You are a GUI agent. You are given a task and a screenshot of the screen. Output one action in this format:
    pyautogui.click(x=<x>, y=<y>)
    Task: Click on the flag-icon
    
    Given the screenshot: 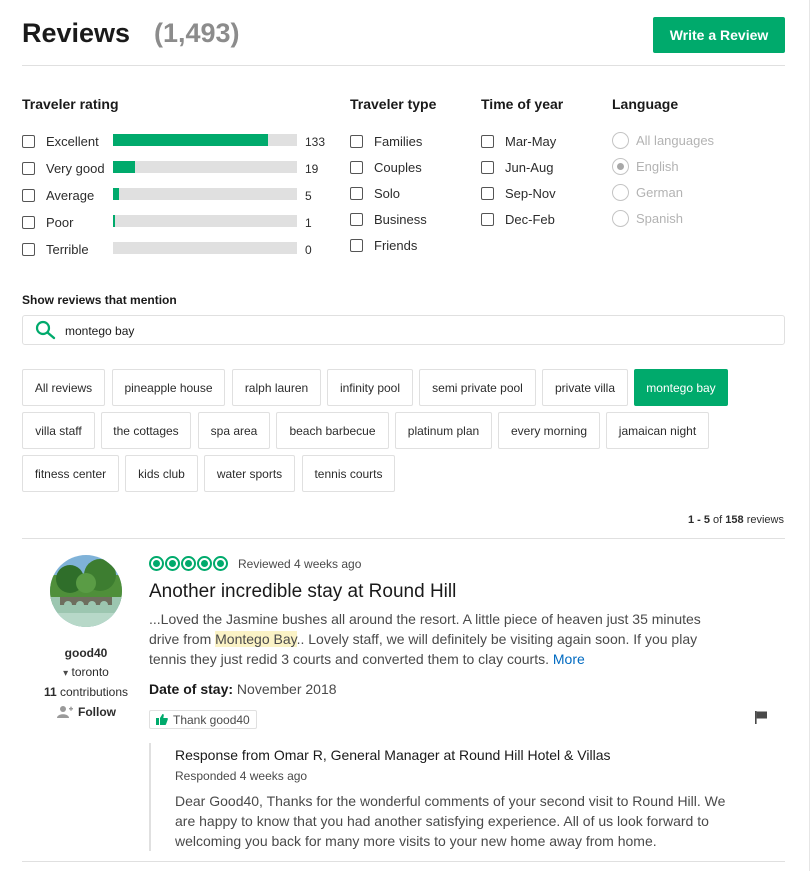 What is the action you would take?
    pyautogui.click(x=761, y=717)
    